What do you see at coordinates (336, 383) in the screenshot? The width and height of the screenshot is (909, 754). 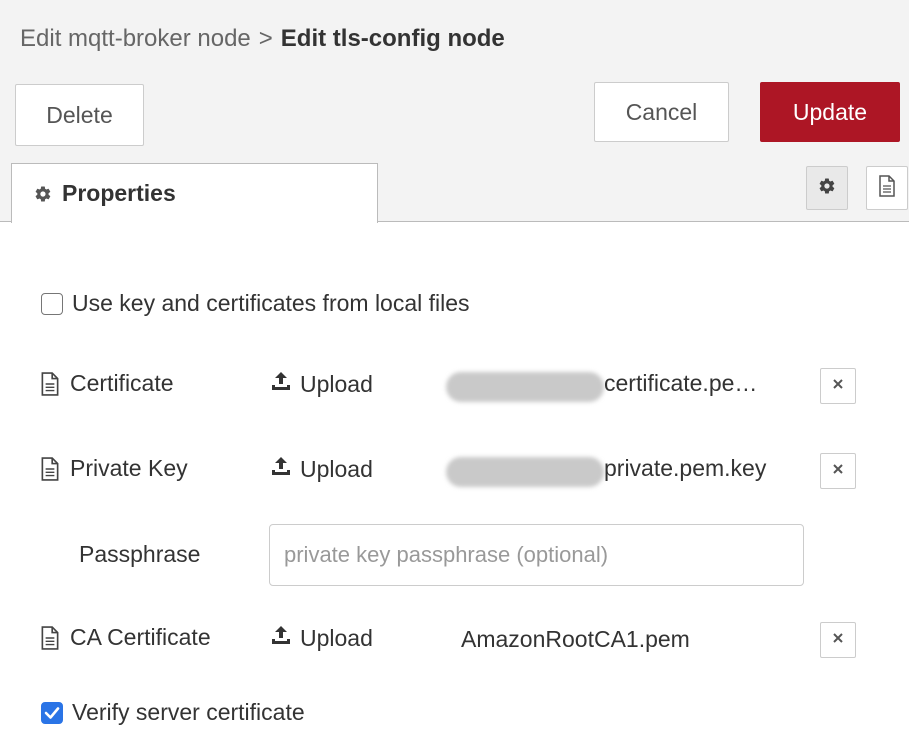 I see `certificate-upload-label: Upload` at bounding box center [336, 383].